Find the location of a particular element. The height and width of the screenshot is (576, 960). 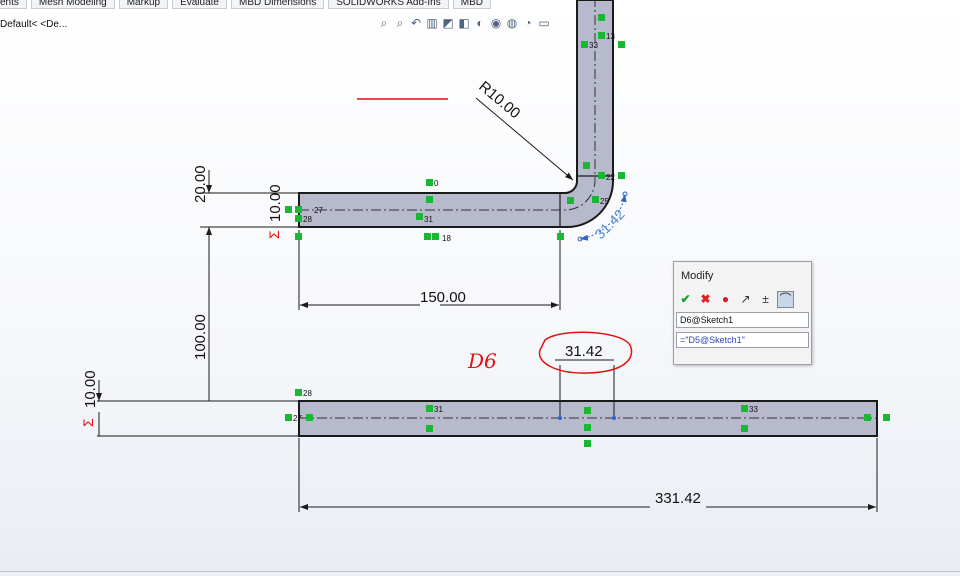

relation-tag: 0 is located at coordinates (436, 183).